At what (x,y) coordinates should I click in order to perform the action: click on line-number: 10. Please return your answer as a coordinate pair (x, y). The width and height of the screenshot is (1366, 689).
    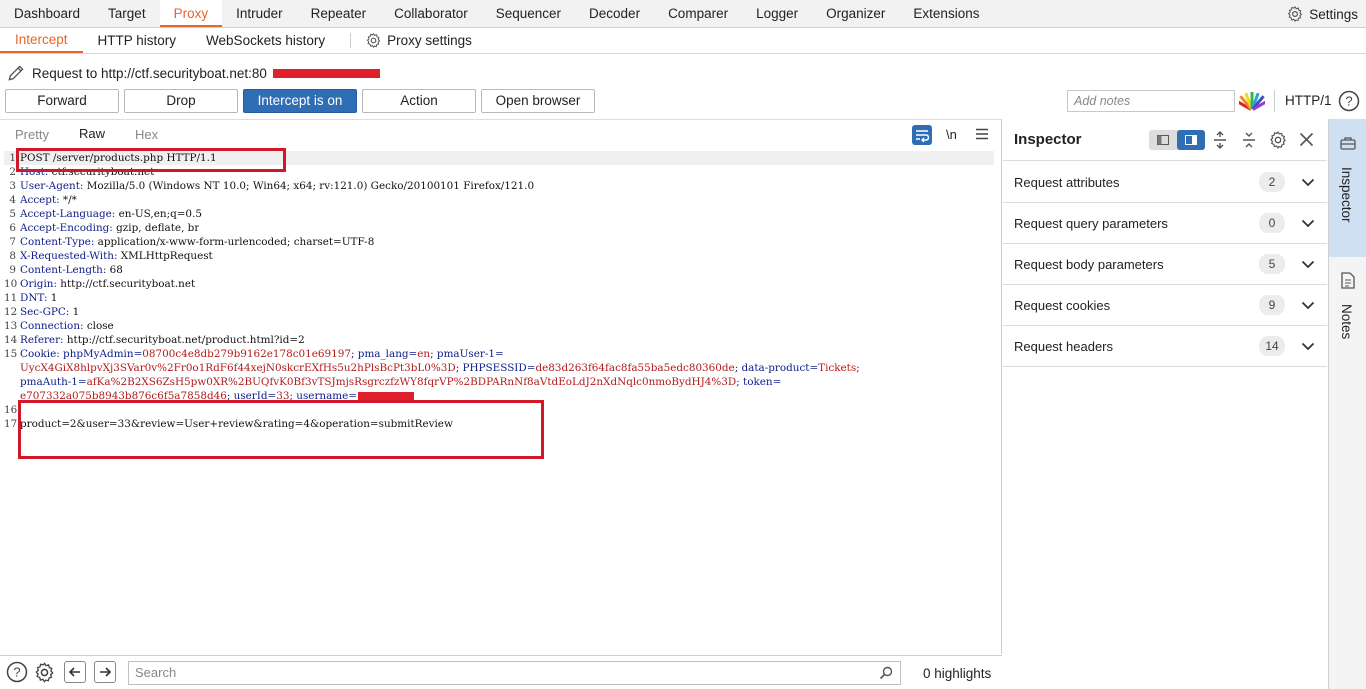
    Looking at the image, I should click on (11, 284).